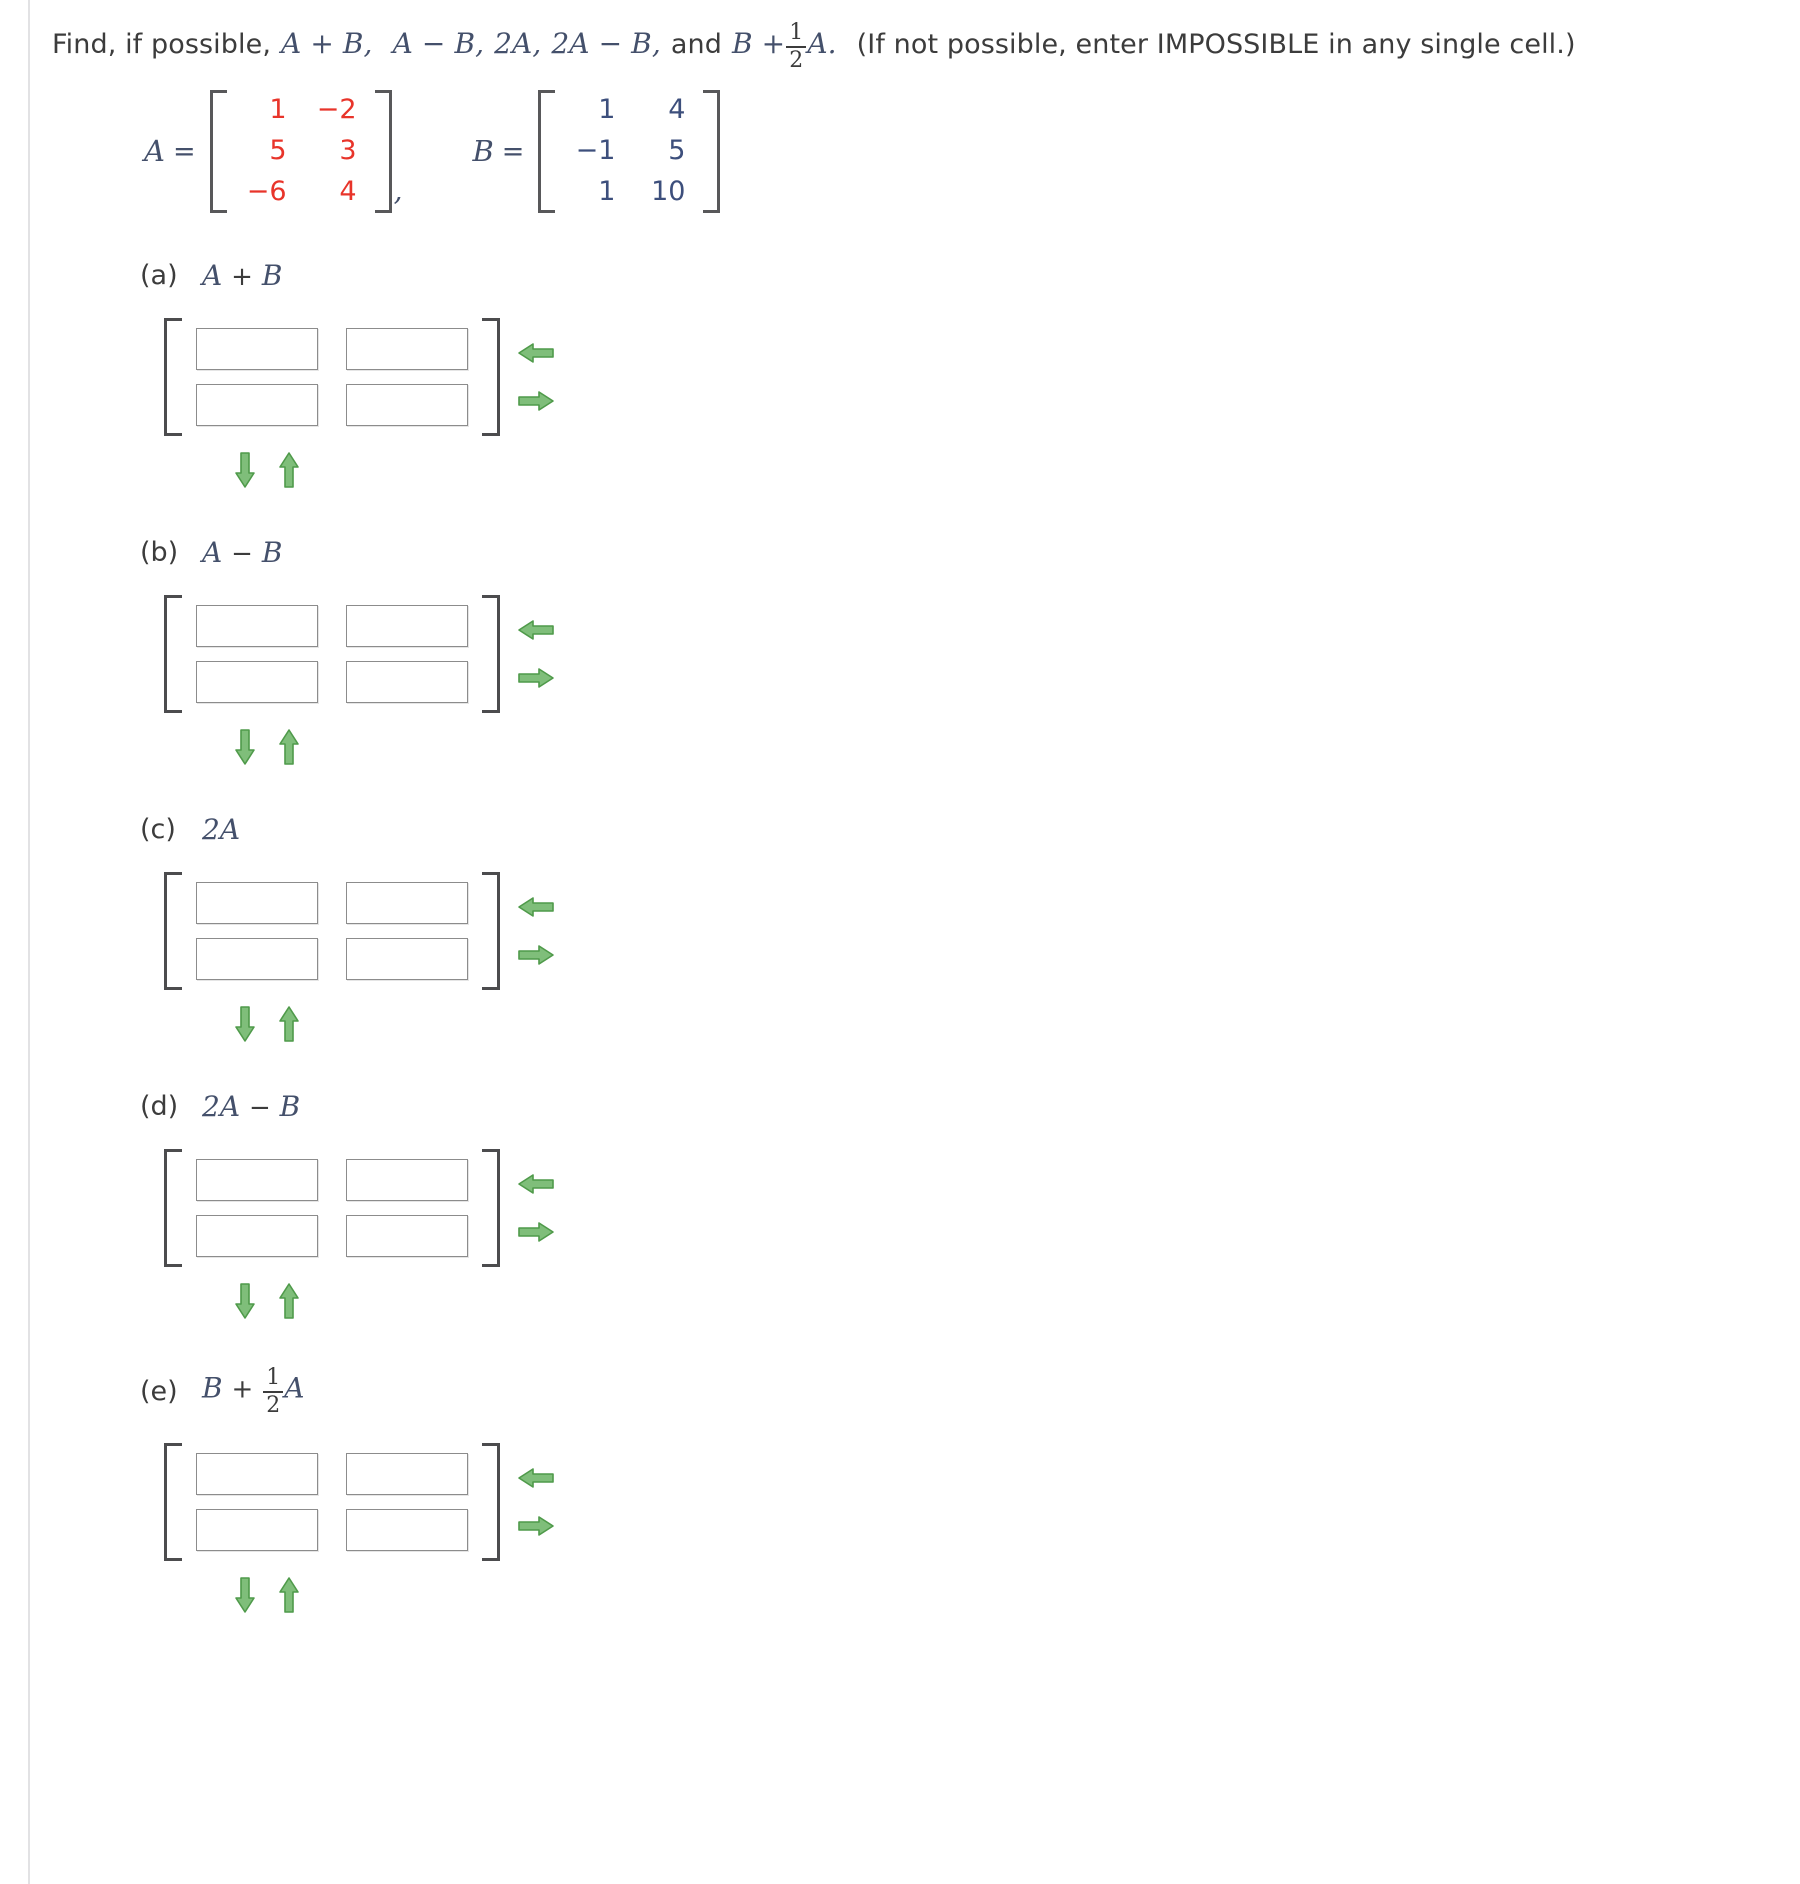 The height and width of the screenshot is (1884, 1800). Describe the element at coordinates (438, 43) in the screenshot. I see `prompt-item-2: A − B,` at that location.